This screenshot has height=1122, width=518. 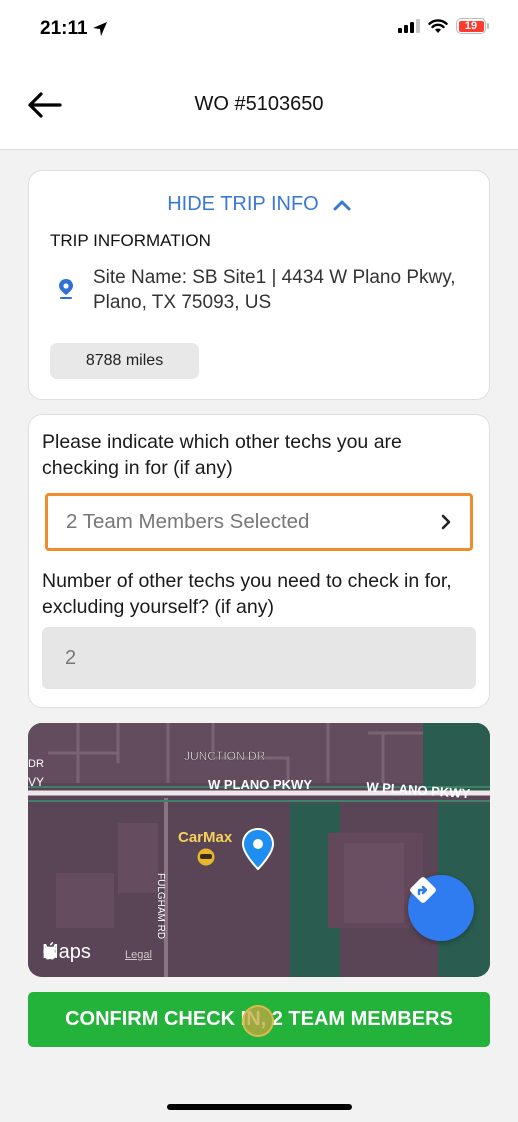 What do you see at coordinates (423, 890) in the screenshot?
I see `directions-icon` at bounding box center [423, 890].